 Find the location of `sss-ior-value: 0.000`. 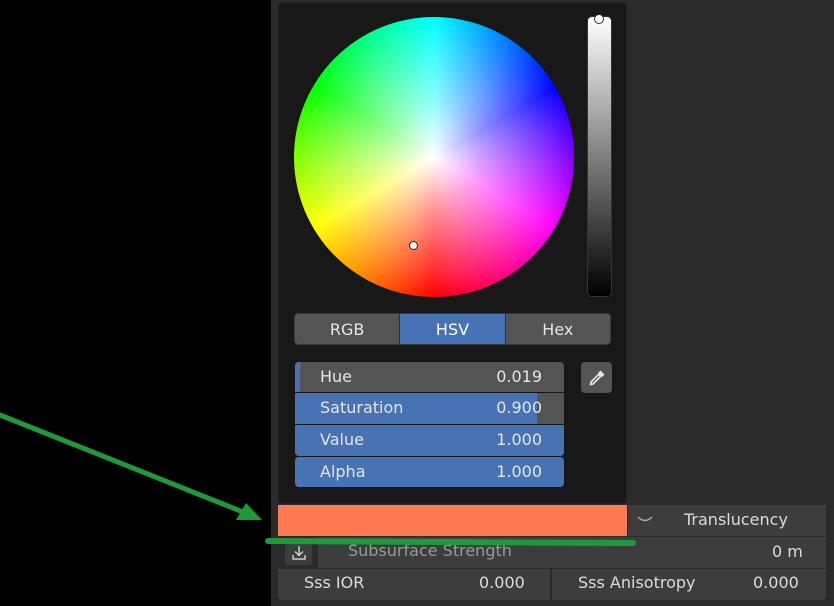

sss-ior-value: 0.000 is located at coordinates (502, 582).